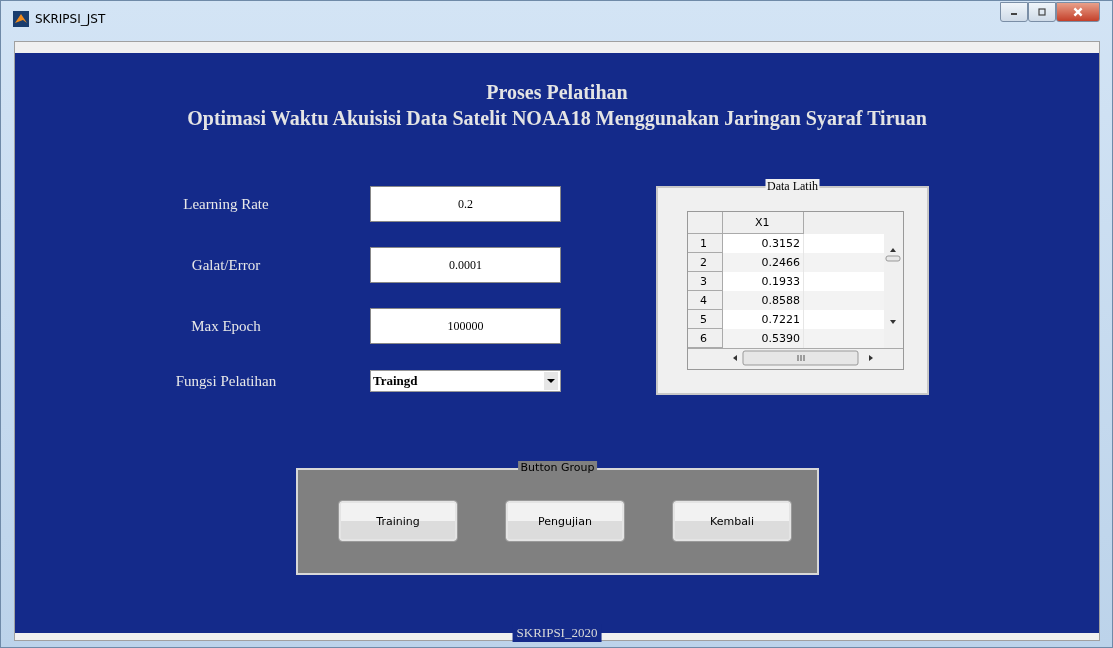 The width and height of the screenshot is (1113, 648). What do you see at coordinates (705, 300) in the screenshot?
I see `row-header: 4` at bounding box center [705, 300].